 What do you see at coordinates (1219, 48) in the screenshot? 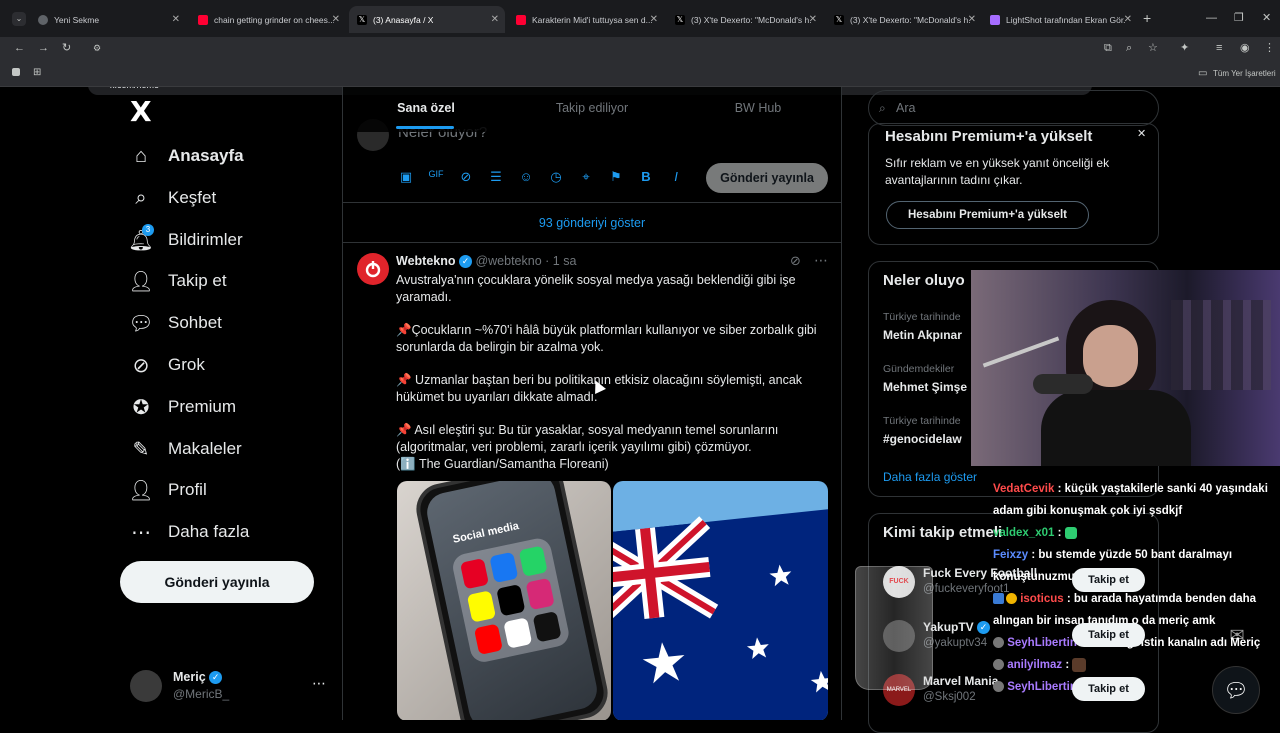
I see `media-control-icon: ≡` at bounding box center [1219, 48].